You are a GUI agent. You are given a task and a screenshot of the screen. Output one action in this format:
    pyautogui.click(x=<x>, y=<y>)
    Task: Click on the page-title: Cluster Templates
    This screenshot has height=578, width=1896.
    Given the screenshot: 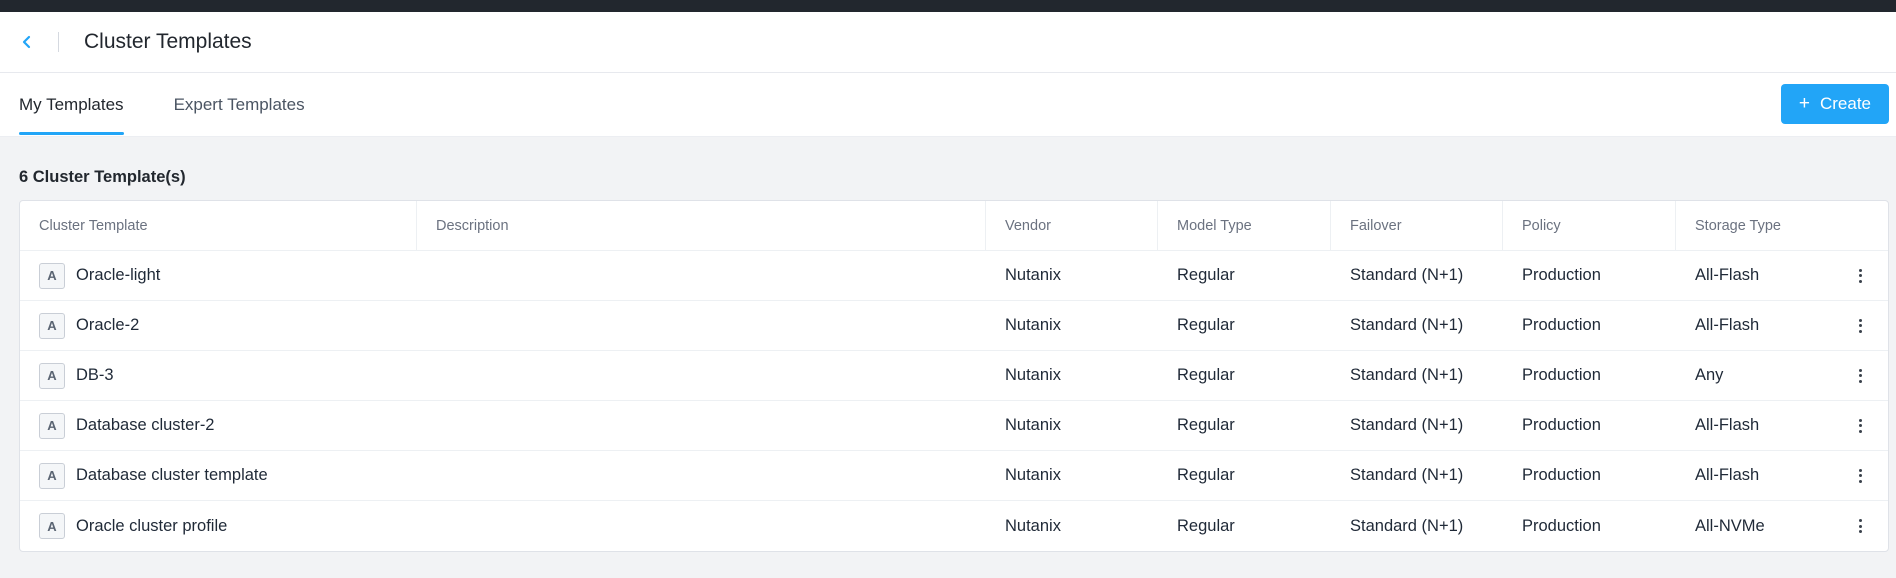 What is the action you would take?
    pyautogui.click(x=168, y=41)
    